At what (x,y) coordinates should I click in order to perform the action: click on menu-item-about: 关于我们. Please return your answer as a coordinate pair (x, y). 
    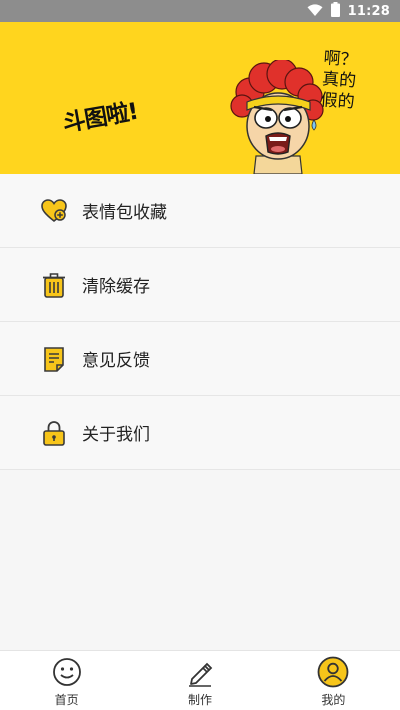
    Looking at the image, I should click on (200, 433).